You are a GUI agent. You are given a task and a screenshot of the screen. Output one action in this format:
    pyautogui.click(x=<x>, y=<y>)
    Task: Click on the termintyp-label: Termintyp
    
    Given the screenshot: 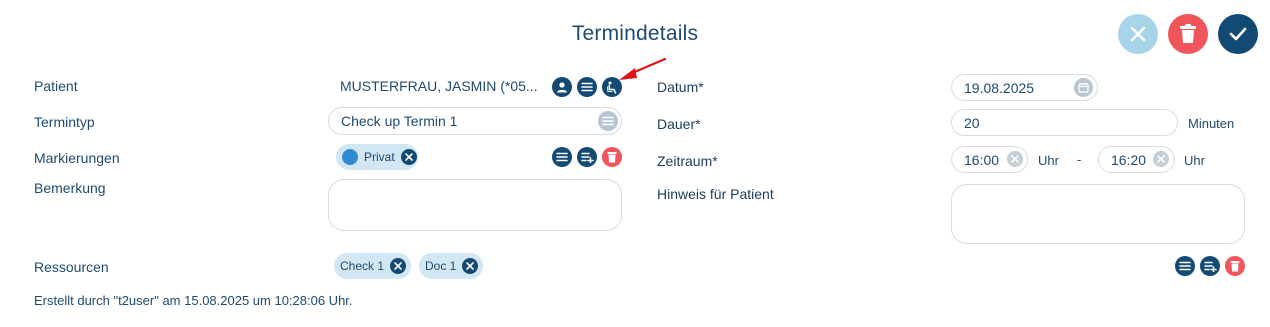 What is the action you would take?
    pyautogui.click(x=64, y=122)
    